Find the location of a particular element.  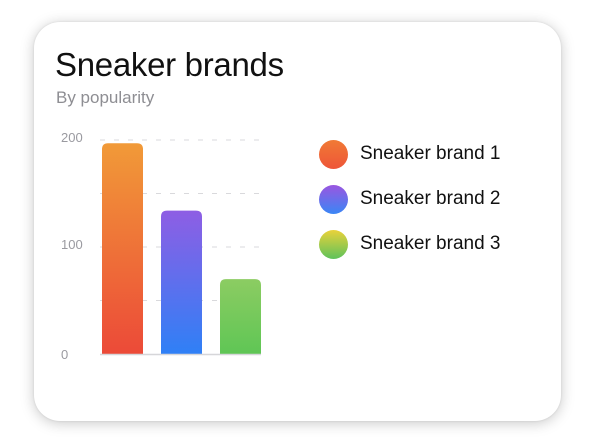

legend-item-brand-3: Sneaker brand 3 is located at coordinates (410, 244).